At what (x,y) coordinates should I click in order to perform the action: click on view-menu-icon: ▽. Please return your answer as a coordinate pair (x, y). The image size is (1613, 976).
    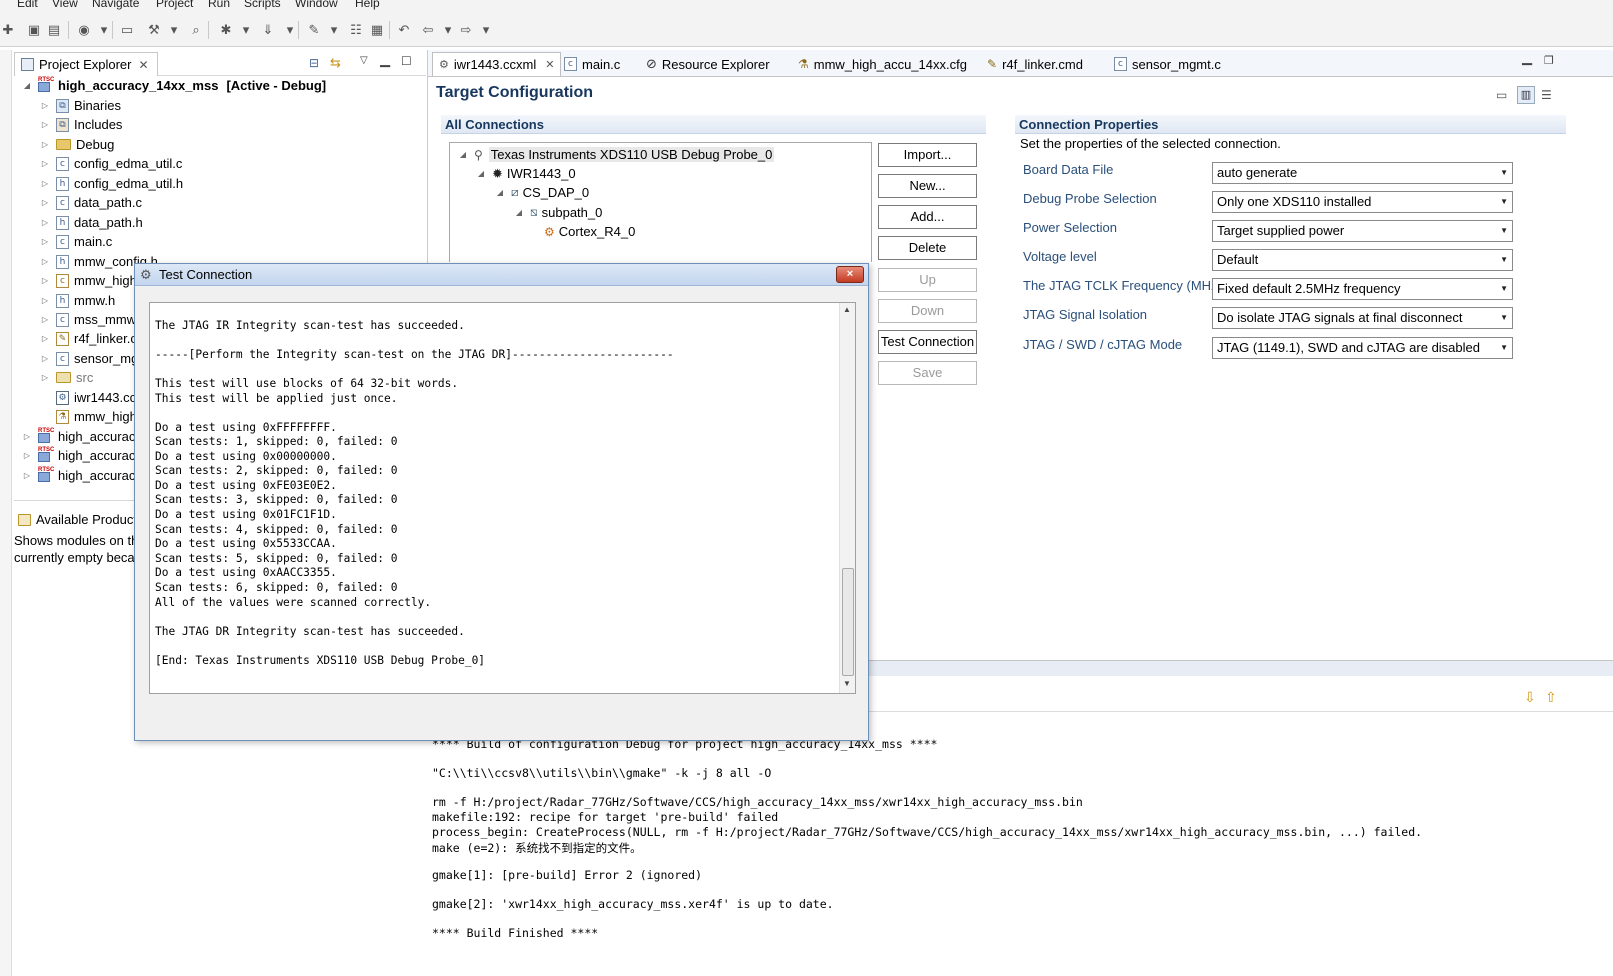
    Looking at the image, I should click on (364, 60).